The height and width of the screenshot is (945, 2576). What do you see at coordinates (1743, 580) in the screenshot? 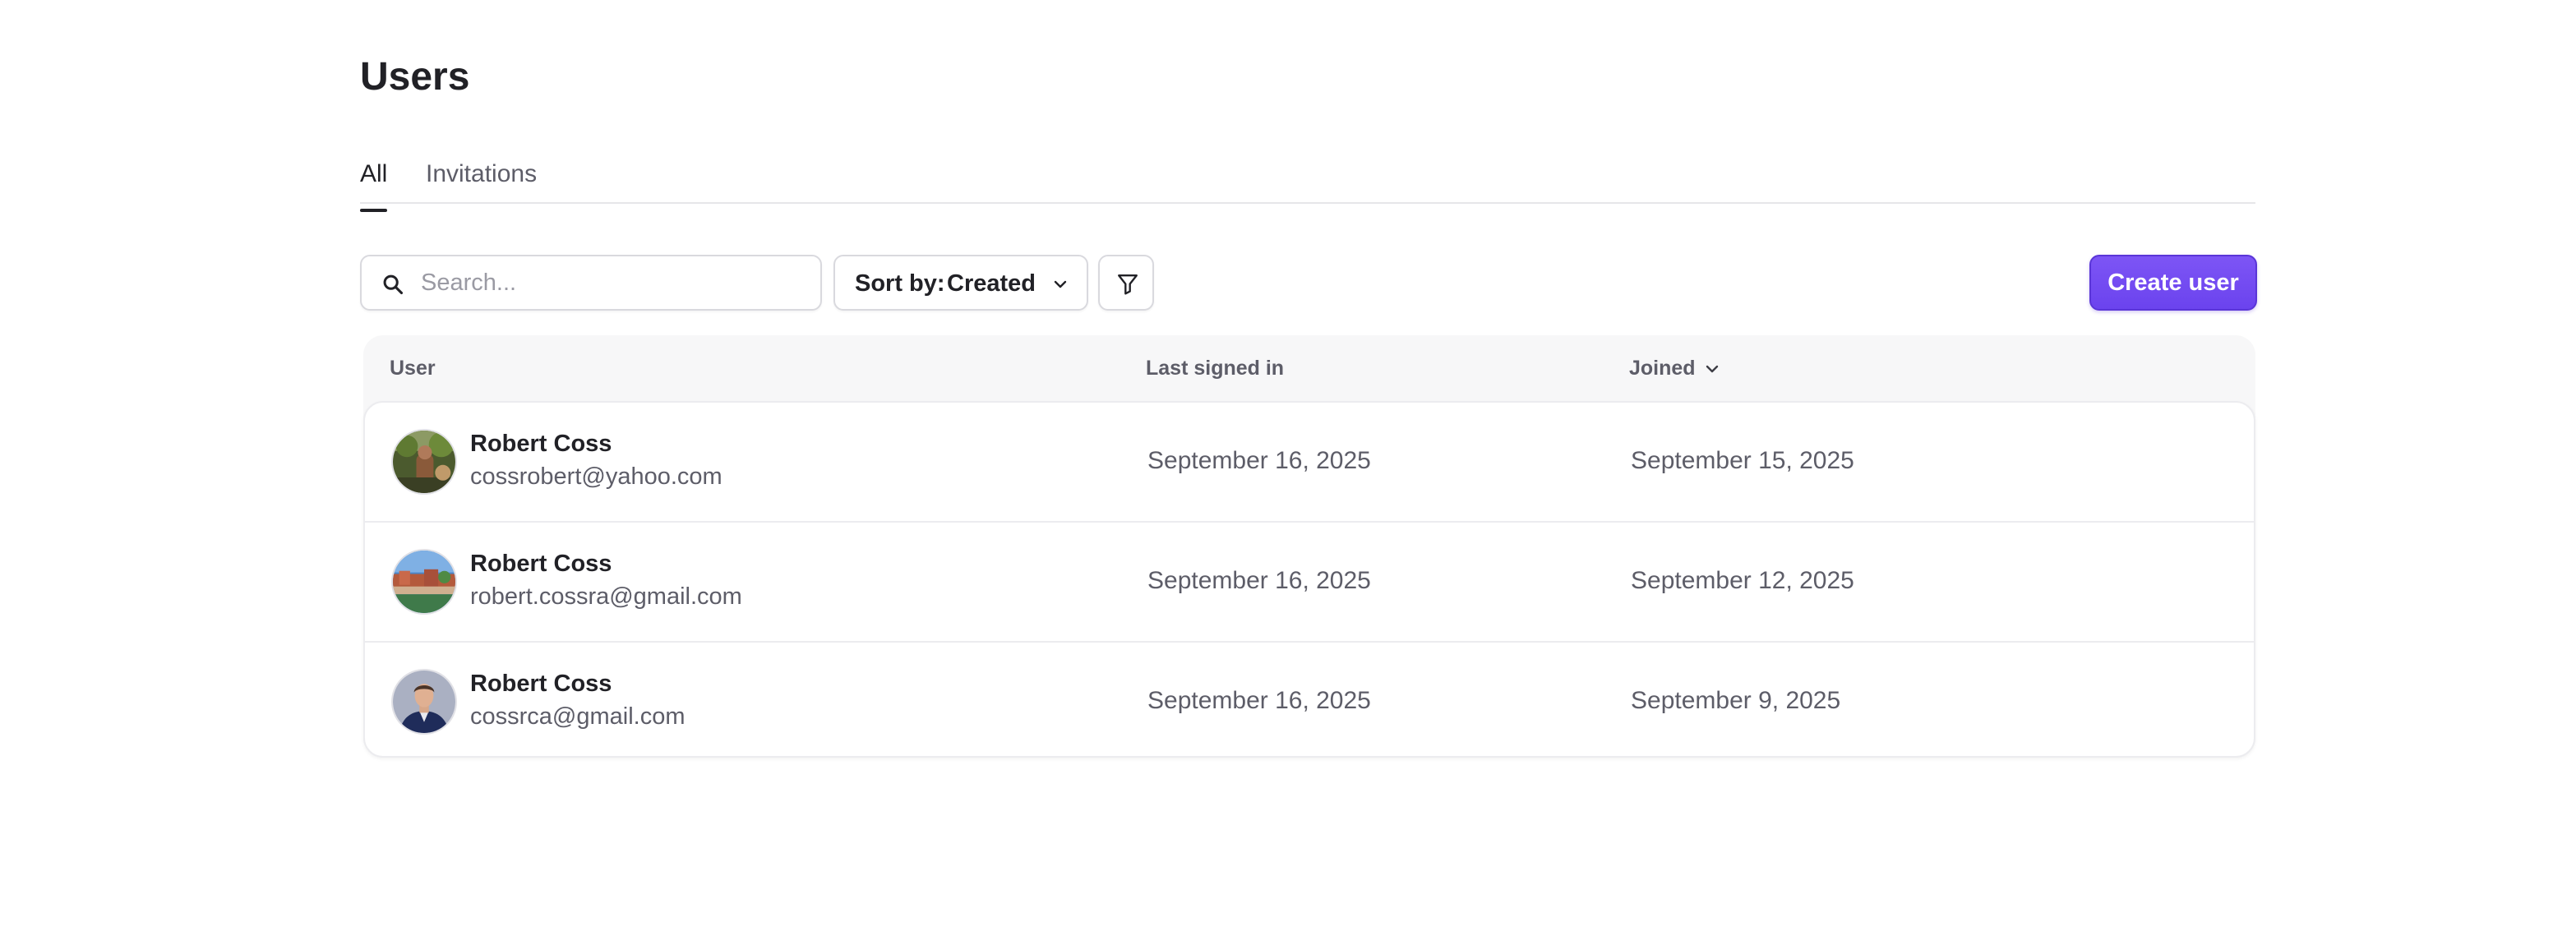
I see `joined-date: September 12, 2025` at bounding box center [1743, 580].